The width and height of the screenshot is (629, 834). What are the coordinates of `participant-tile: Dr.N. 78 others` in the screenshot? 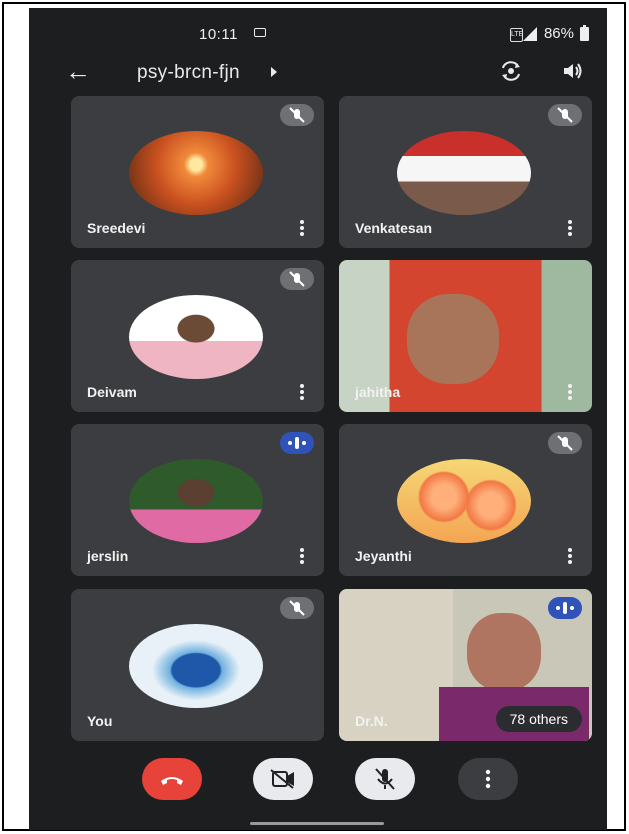 It's located at (465, 665).